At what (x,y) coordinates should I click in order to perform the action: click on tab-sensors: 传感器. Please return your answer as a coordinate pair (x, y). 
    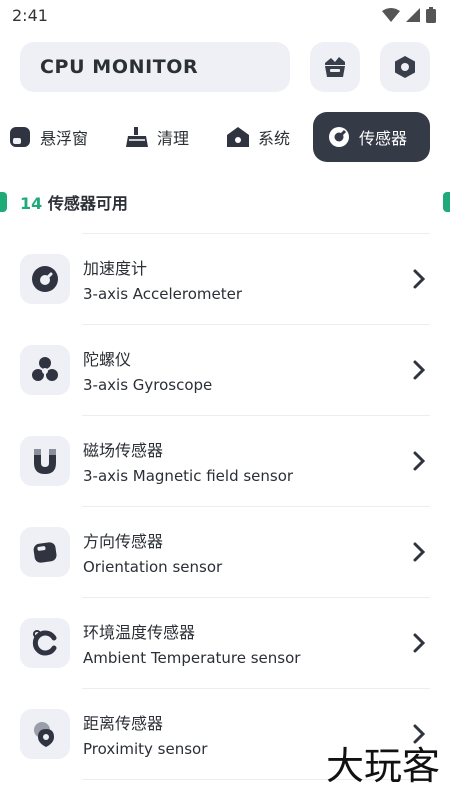
    Looking at the image, I should click on (371, 137).